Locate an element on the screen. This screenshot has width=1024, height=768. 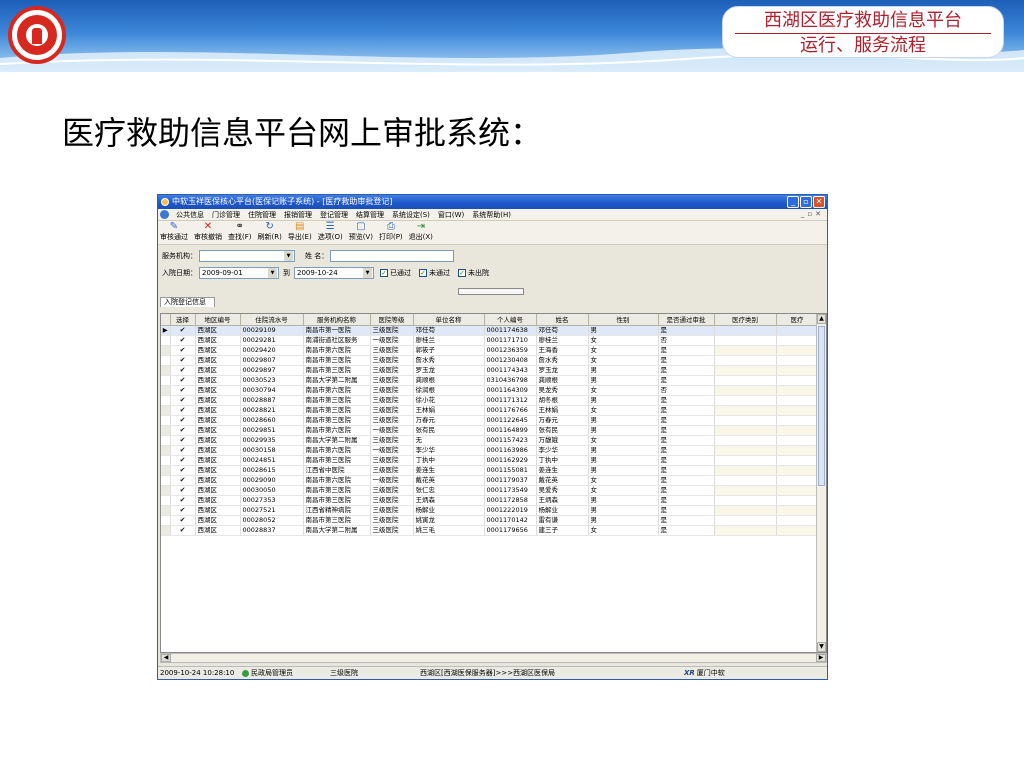
window-titlebar: 中软玉祥医保核心平台(医保记账子系统) - [医疗救助审批登记] _ ▫ ✕ is located at coordinates (492, 202).